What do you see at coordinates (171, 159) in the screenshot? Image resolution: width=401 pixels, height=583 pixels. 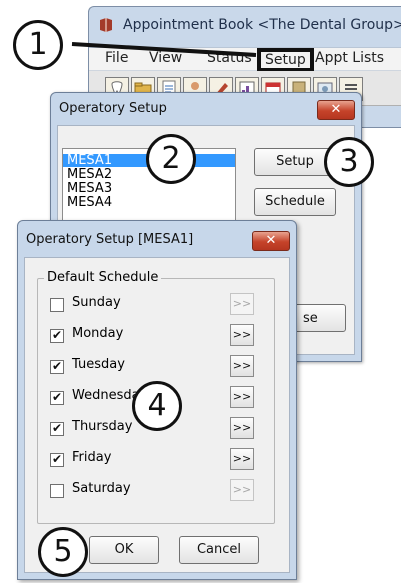 I see `callout-2: 2` at bounding box center [171, 159].